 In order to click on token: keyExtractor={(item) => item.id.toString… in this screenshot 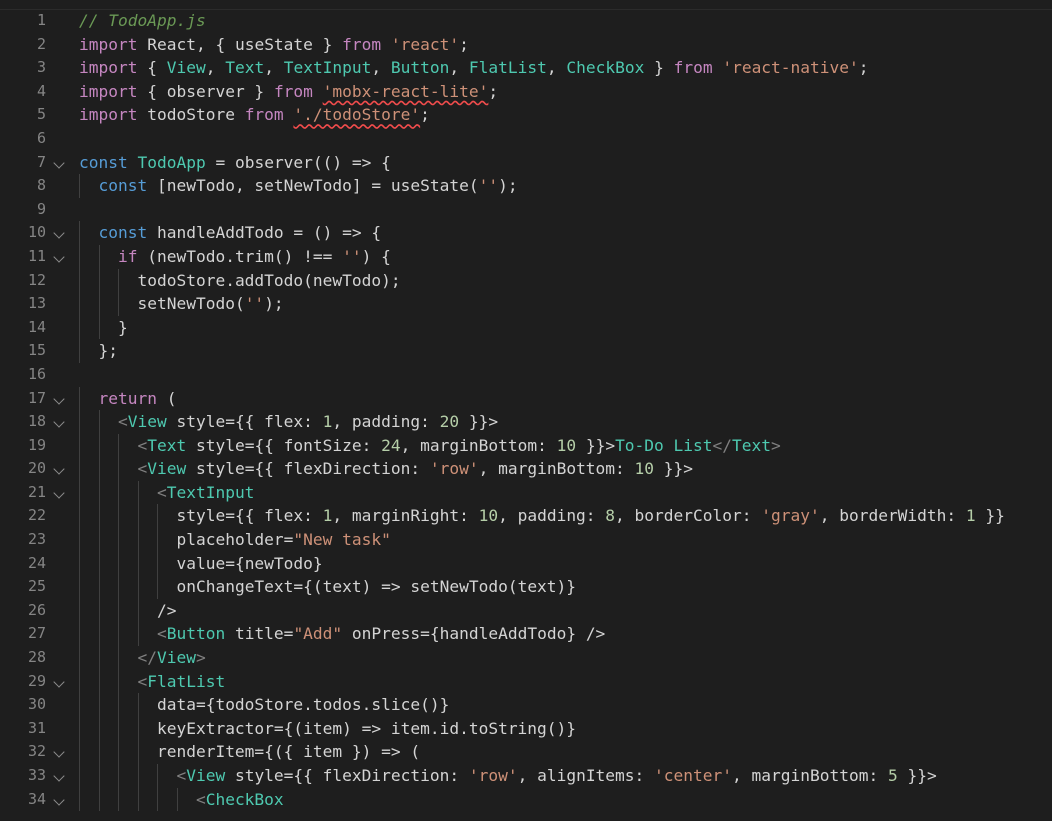, I will do `click(366, 728)`.